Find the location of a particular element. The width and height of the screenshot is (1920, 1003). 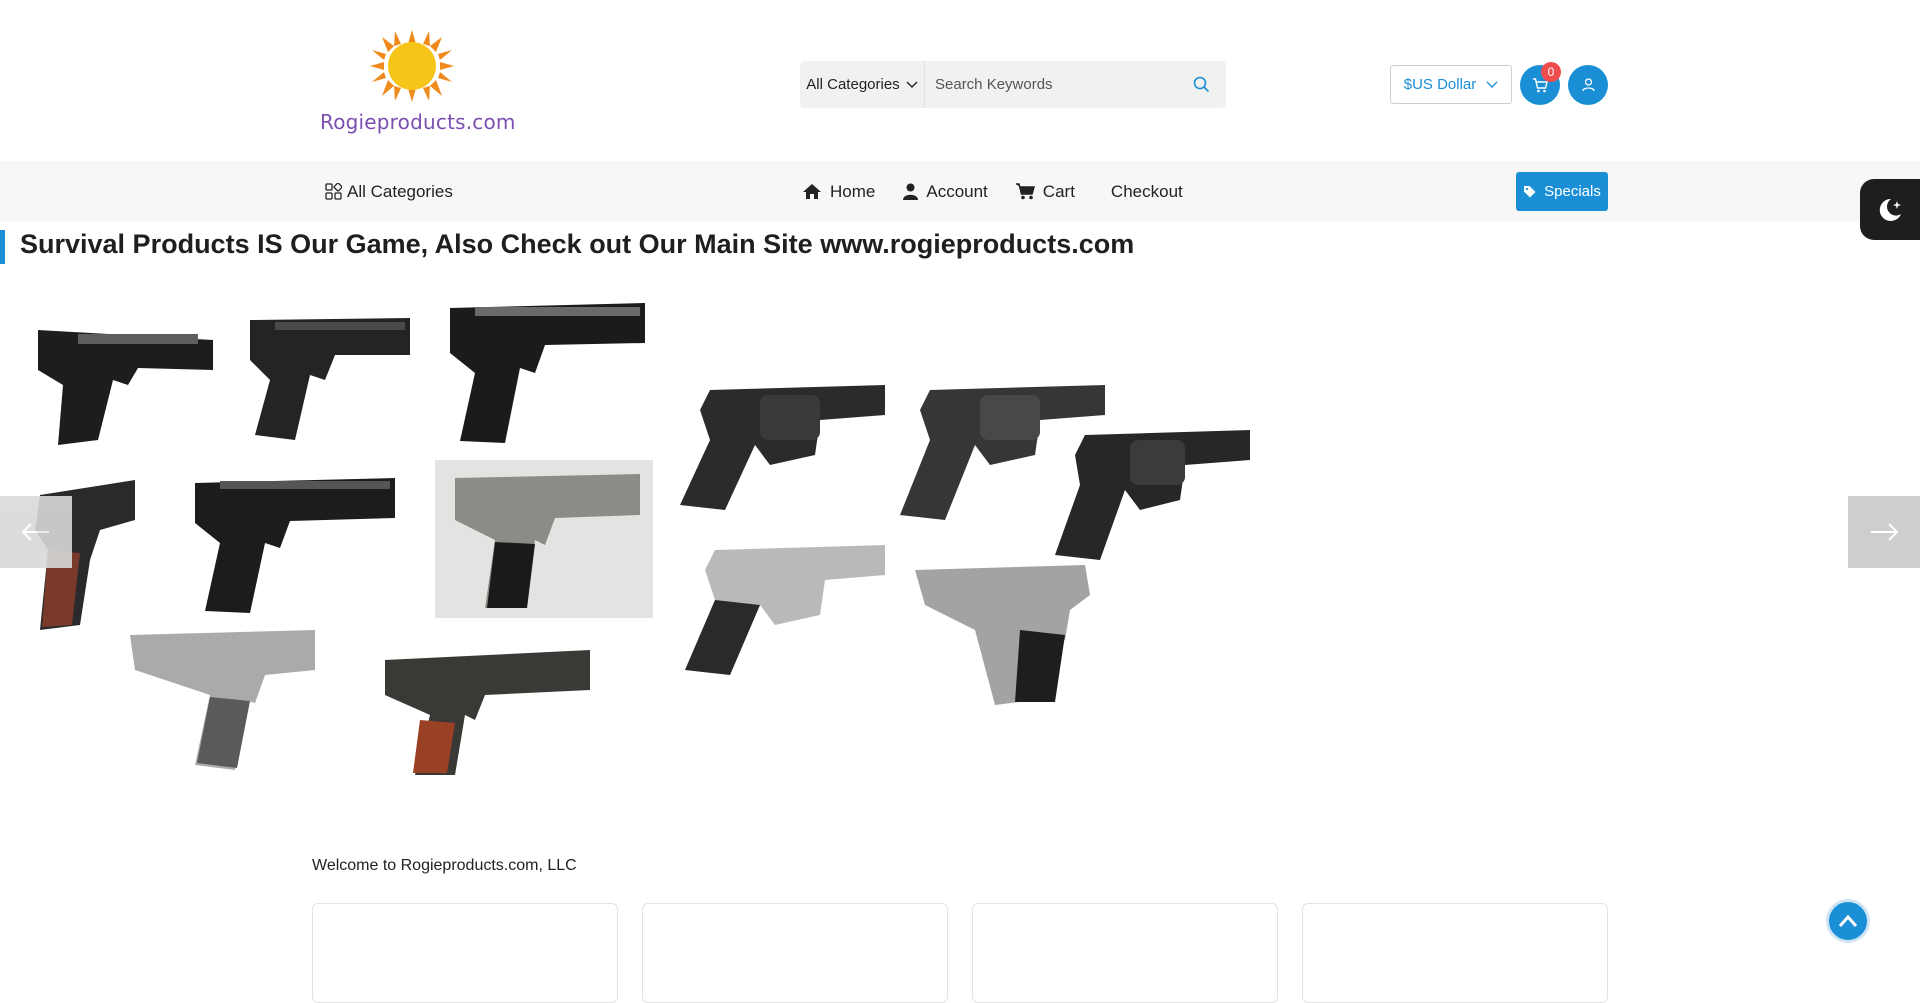

scroll-to-top-button is located at coordinates (1848, 921).